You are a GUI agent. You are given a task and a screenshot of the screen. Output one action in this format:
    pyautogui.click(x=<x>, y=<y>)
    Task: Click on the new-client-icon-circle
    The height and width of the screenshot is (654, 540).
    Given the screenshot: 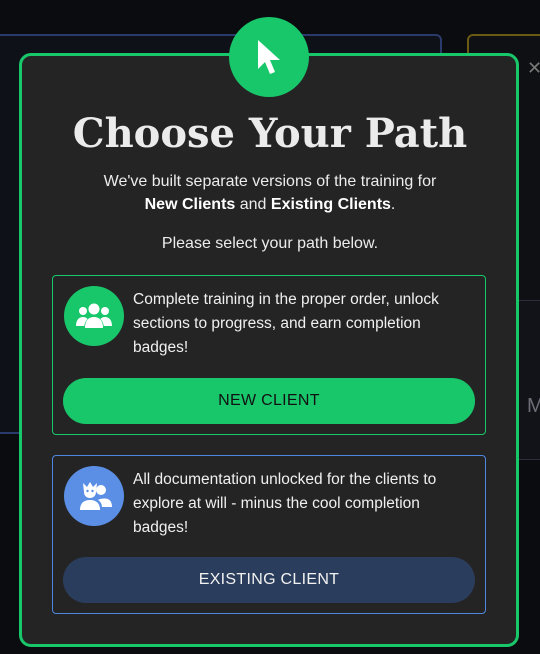 What is the action you would take?
    pyautogui.click(x=94, y=316)
    